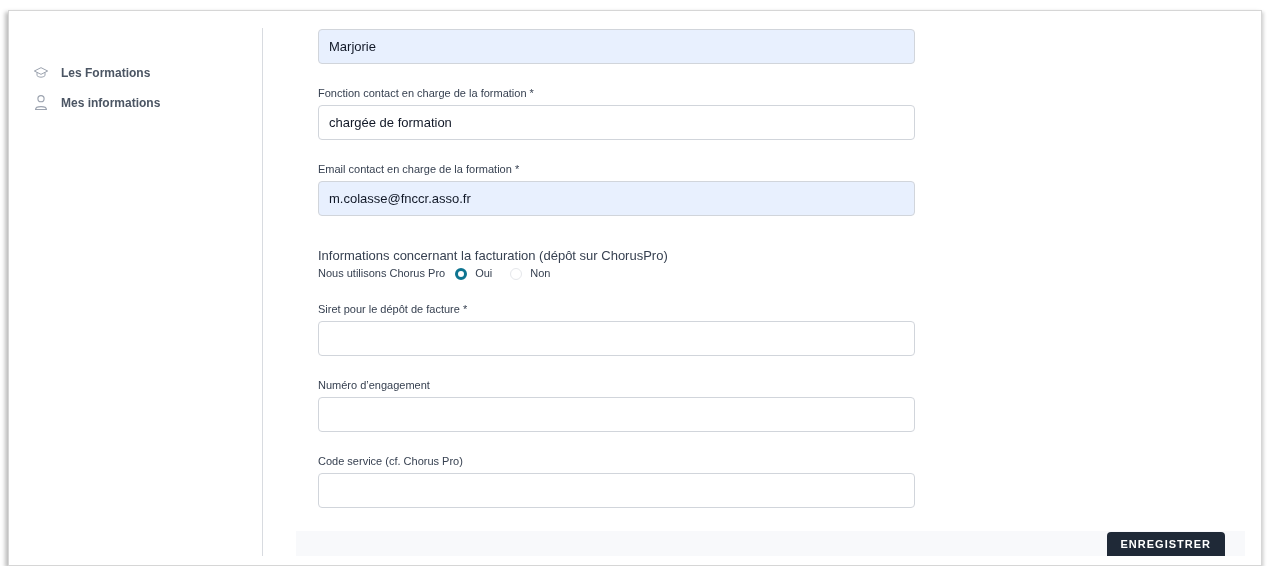 Image resolution: width=1269 pixels, height=569 pixels. I want to click on radio-button, so click(461, 273).